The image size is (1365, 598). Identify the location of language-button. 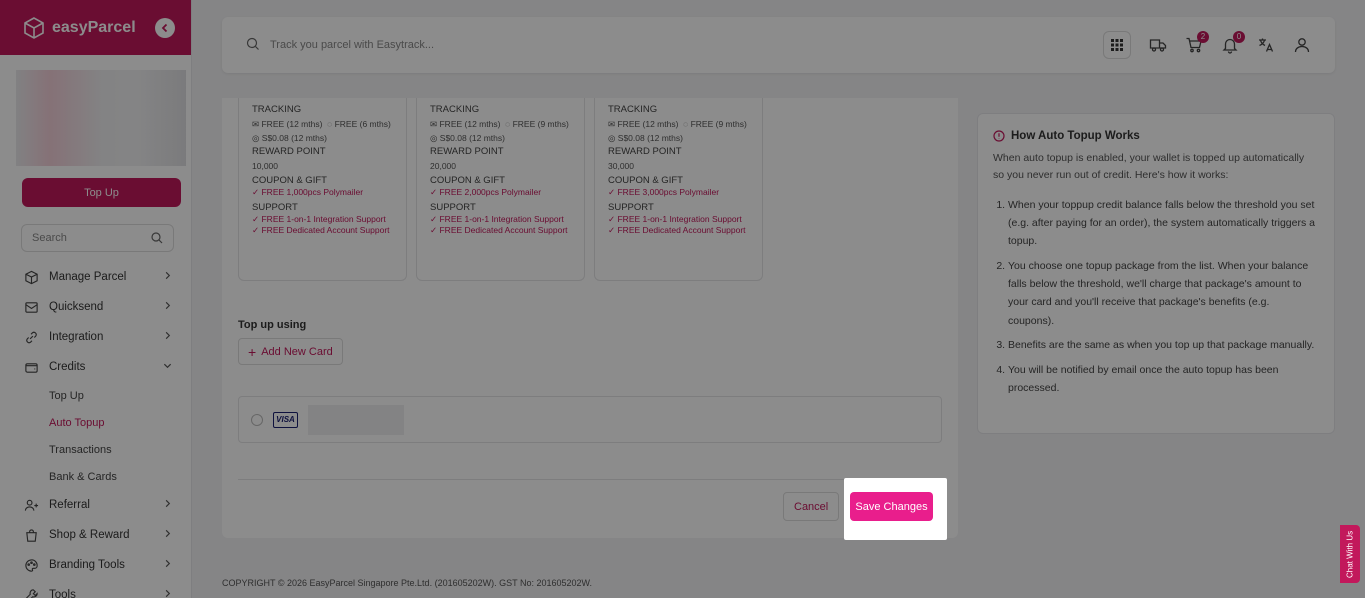
(1266, 45).